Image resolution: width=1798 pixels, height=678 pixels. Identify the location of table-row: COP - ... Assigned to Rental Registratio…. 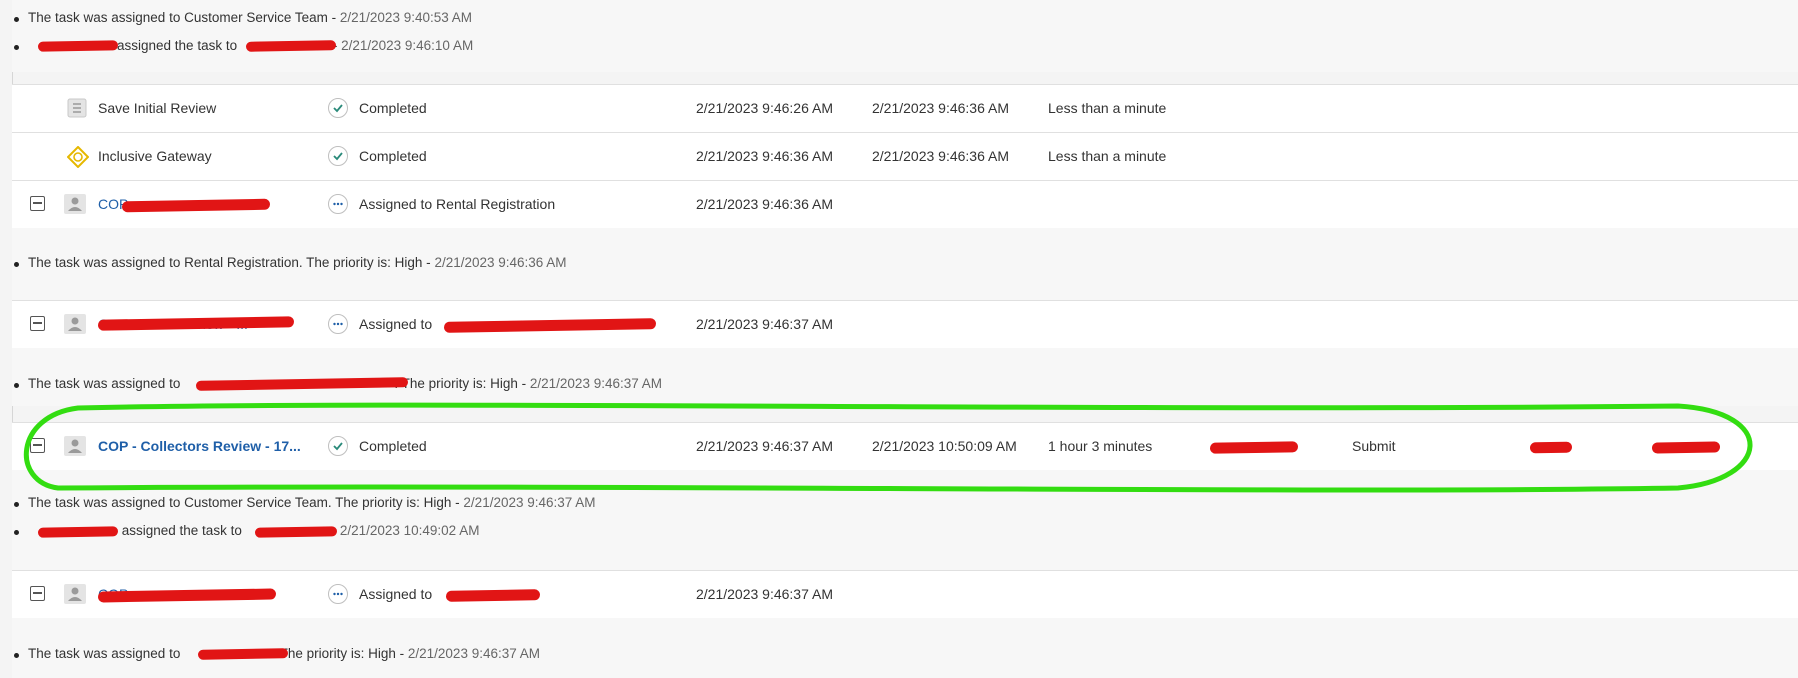
(905, 204).